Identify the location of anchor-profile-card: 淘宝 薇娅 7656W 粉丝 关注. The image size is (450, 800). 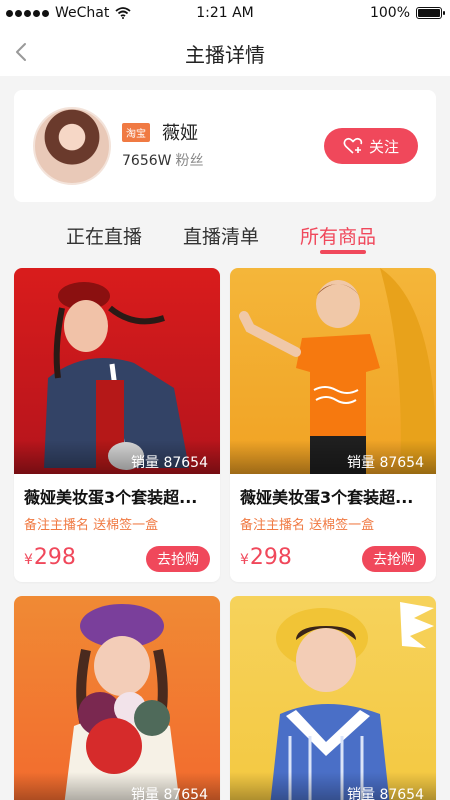
(225, 146).